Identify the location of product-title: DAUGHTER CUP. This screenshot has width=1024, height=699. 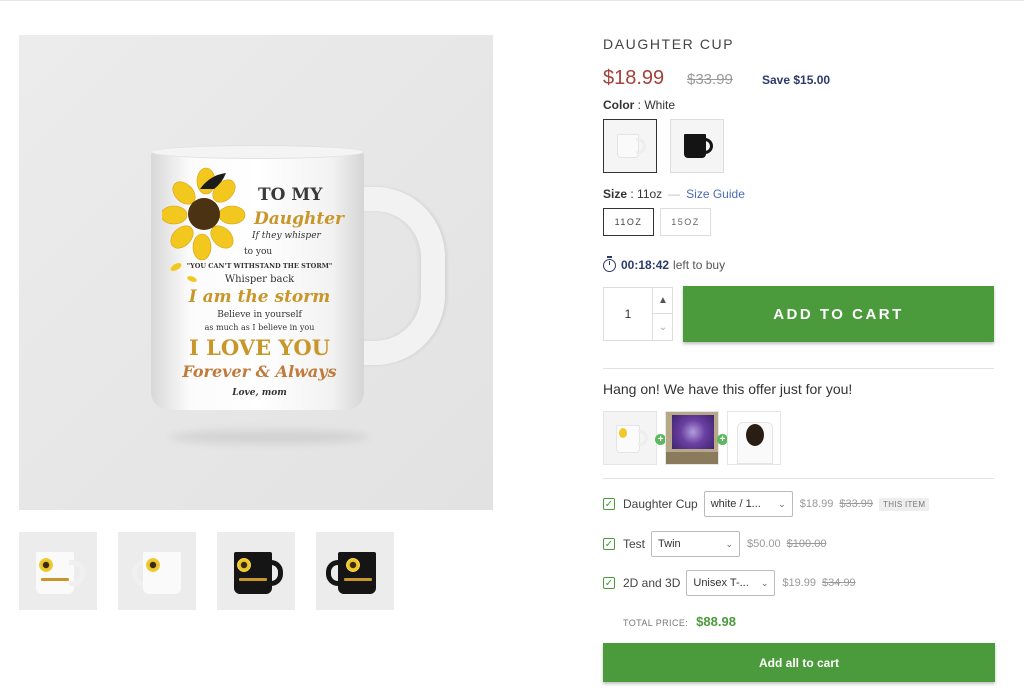
(669, 44).